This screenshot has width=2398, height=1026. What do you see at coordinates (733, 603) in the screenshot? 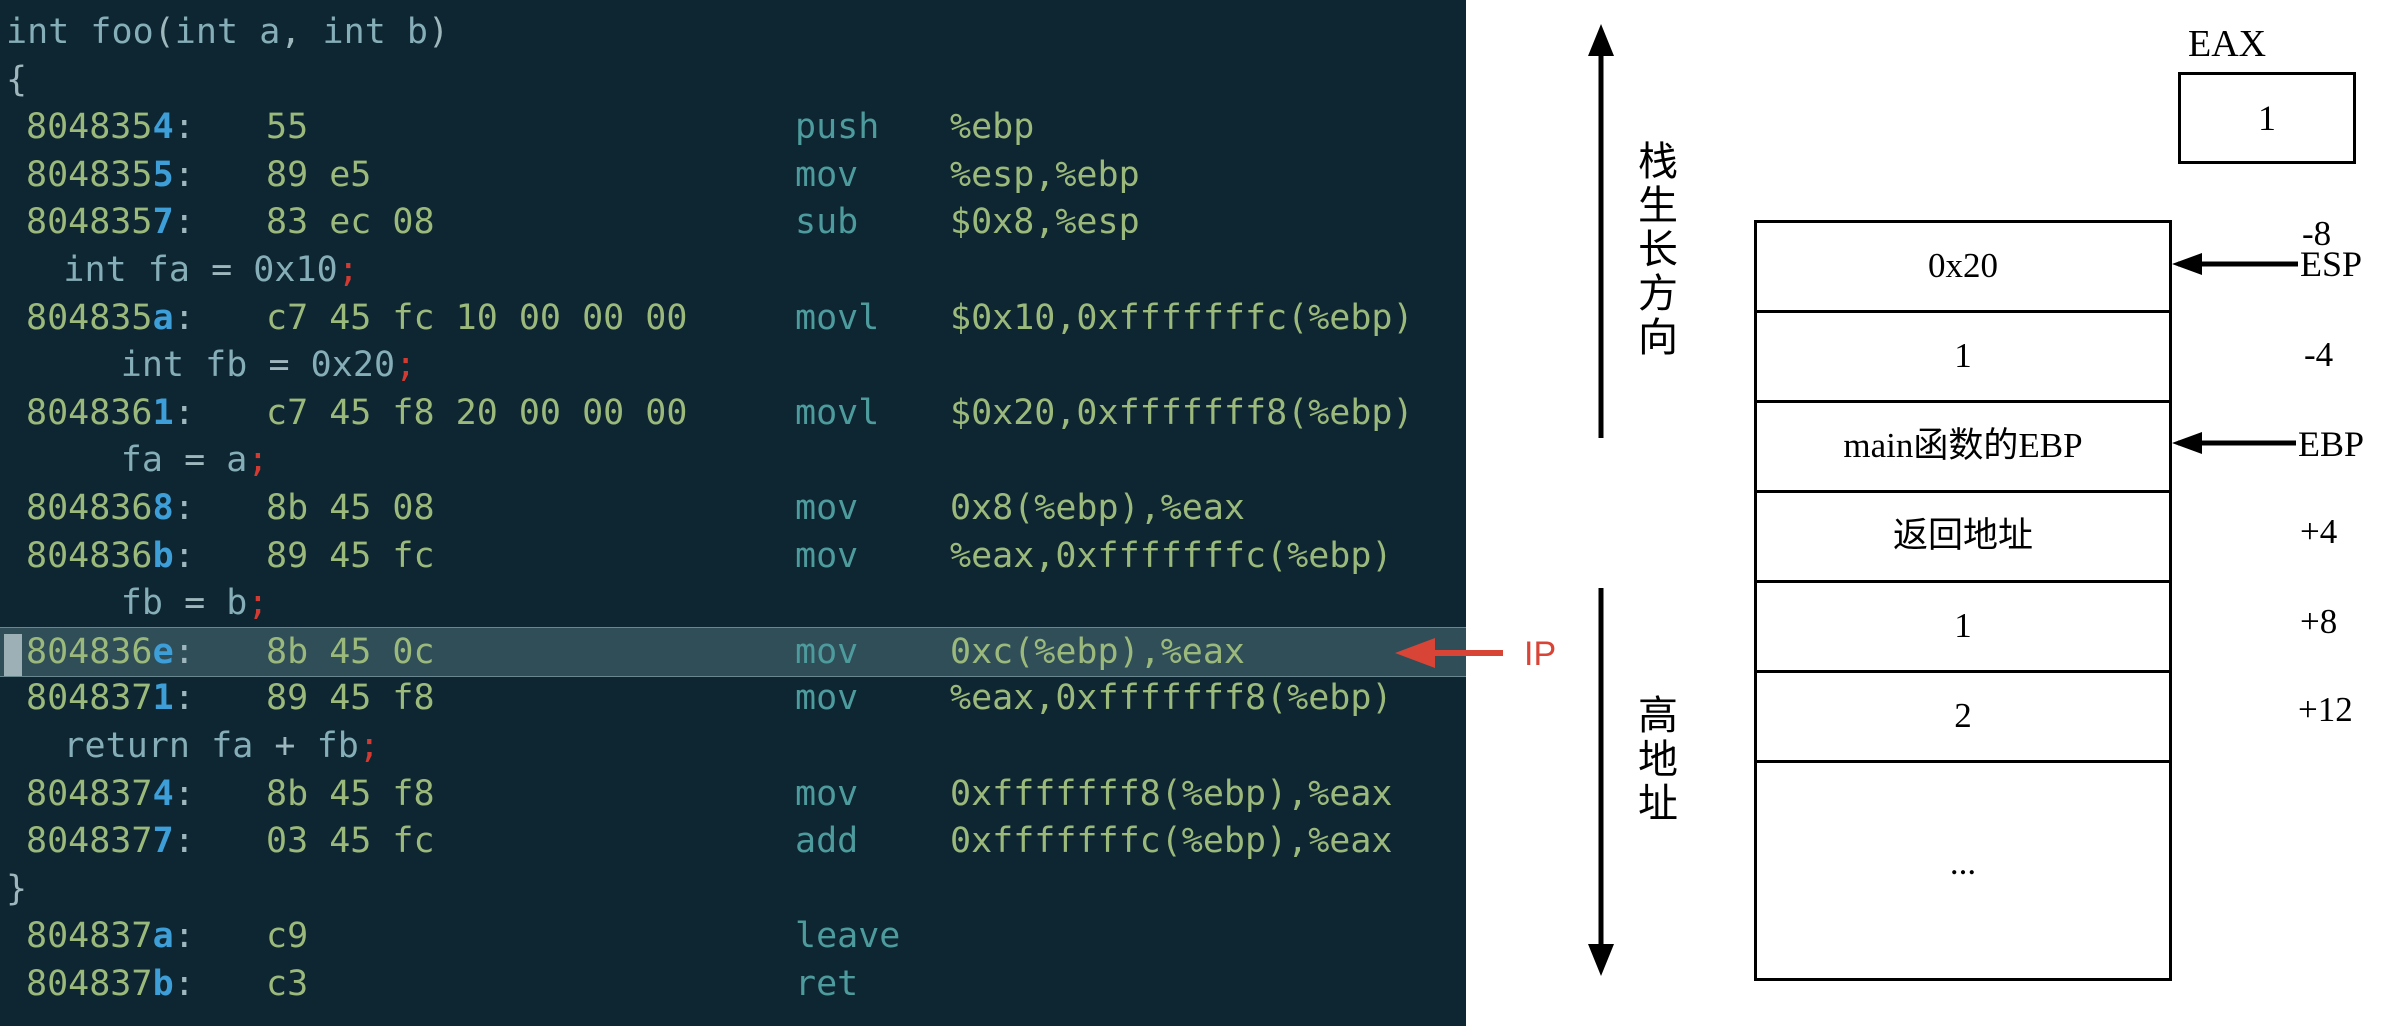
I see `source-line: fb = b;` at bounding box center [733, 603].